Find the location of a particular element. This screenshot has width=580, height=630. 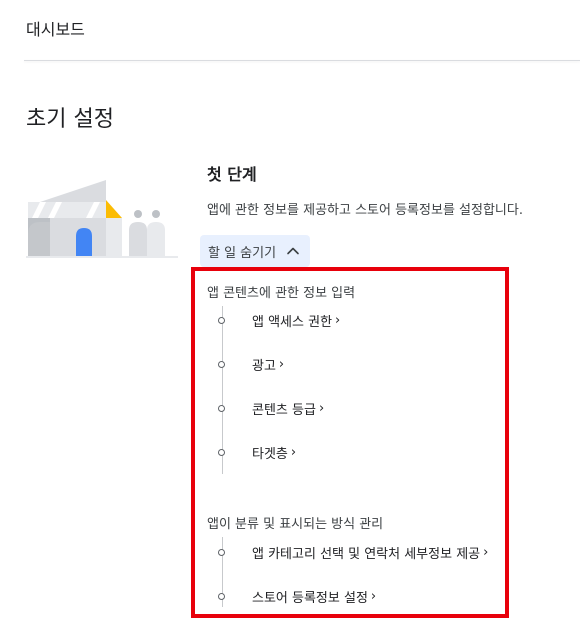

task-item-category-contact: 앱 카테고리 선택 및 연락처 세부정보 제공 › is located at coordinates (353, 552).